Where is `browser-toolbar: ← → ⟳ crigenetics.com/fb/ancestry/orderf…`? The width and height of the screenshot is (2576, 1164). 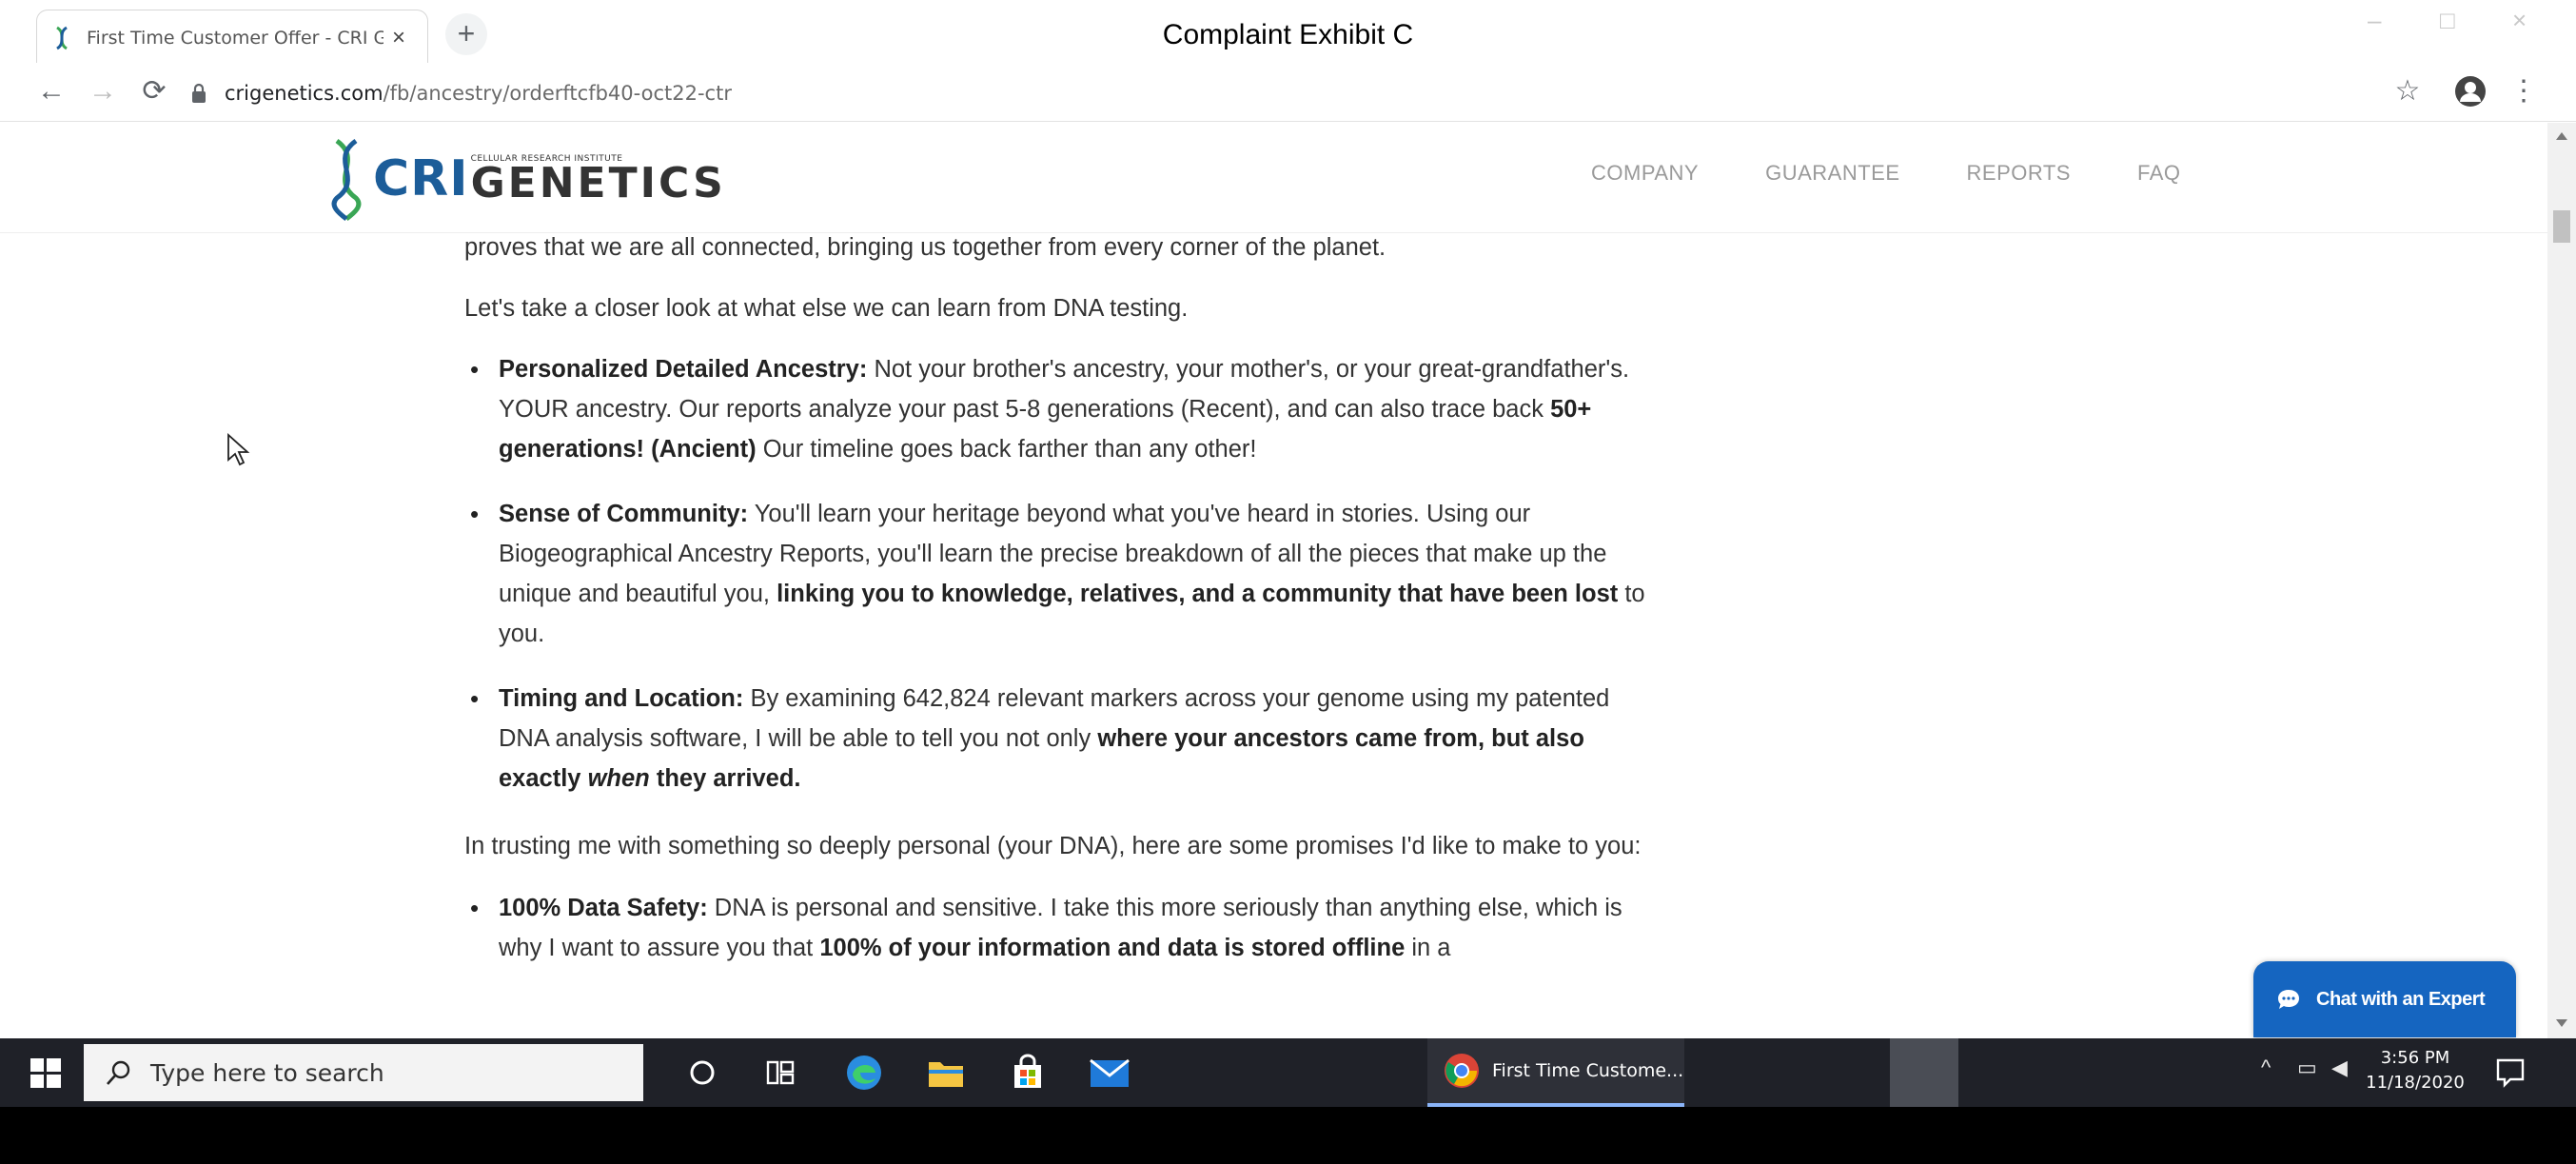 browser-toolbar: ← → ⟳ crigenetics.com/fb/ancestry/orderf… is located at coordinates (1288, 92).